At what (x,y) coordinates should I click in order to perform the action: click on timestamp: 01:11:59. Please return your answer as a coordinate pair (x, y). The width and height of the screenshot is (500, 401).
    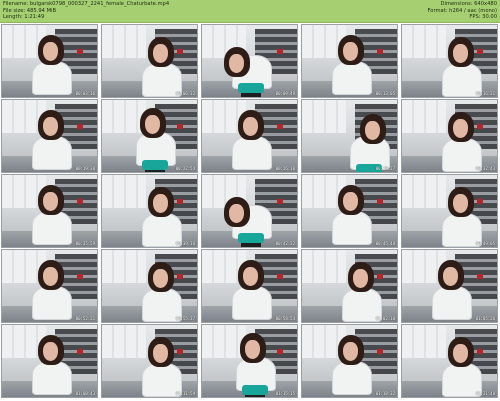
    Looking at the image, I should click on (185, 393).